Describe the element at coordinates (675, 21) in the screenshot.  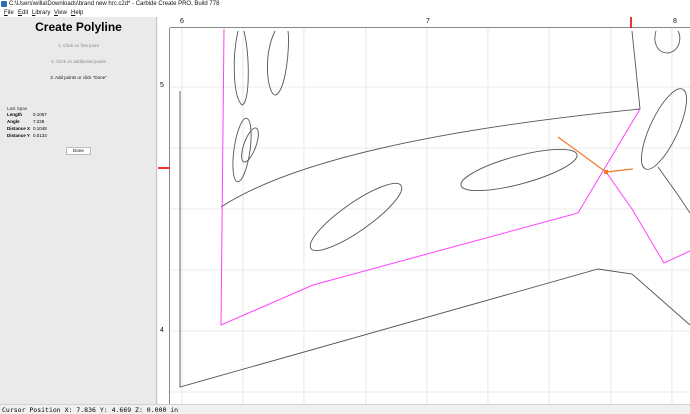
I see `ruler-top-label: 8` at that location.